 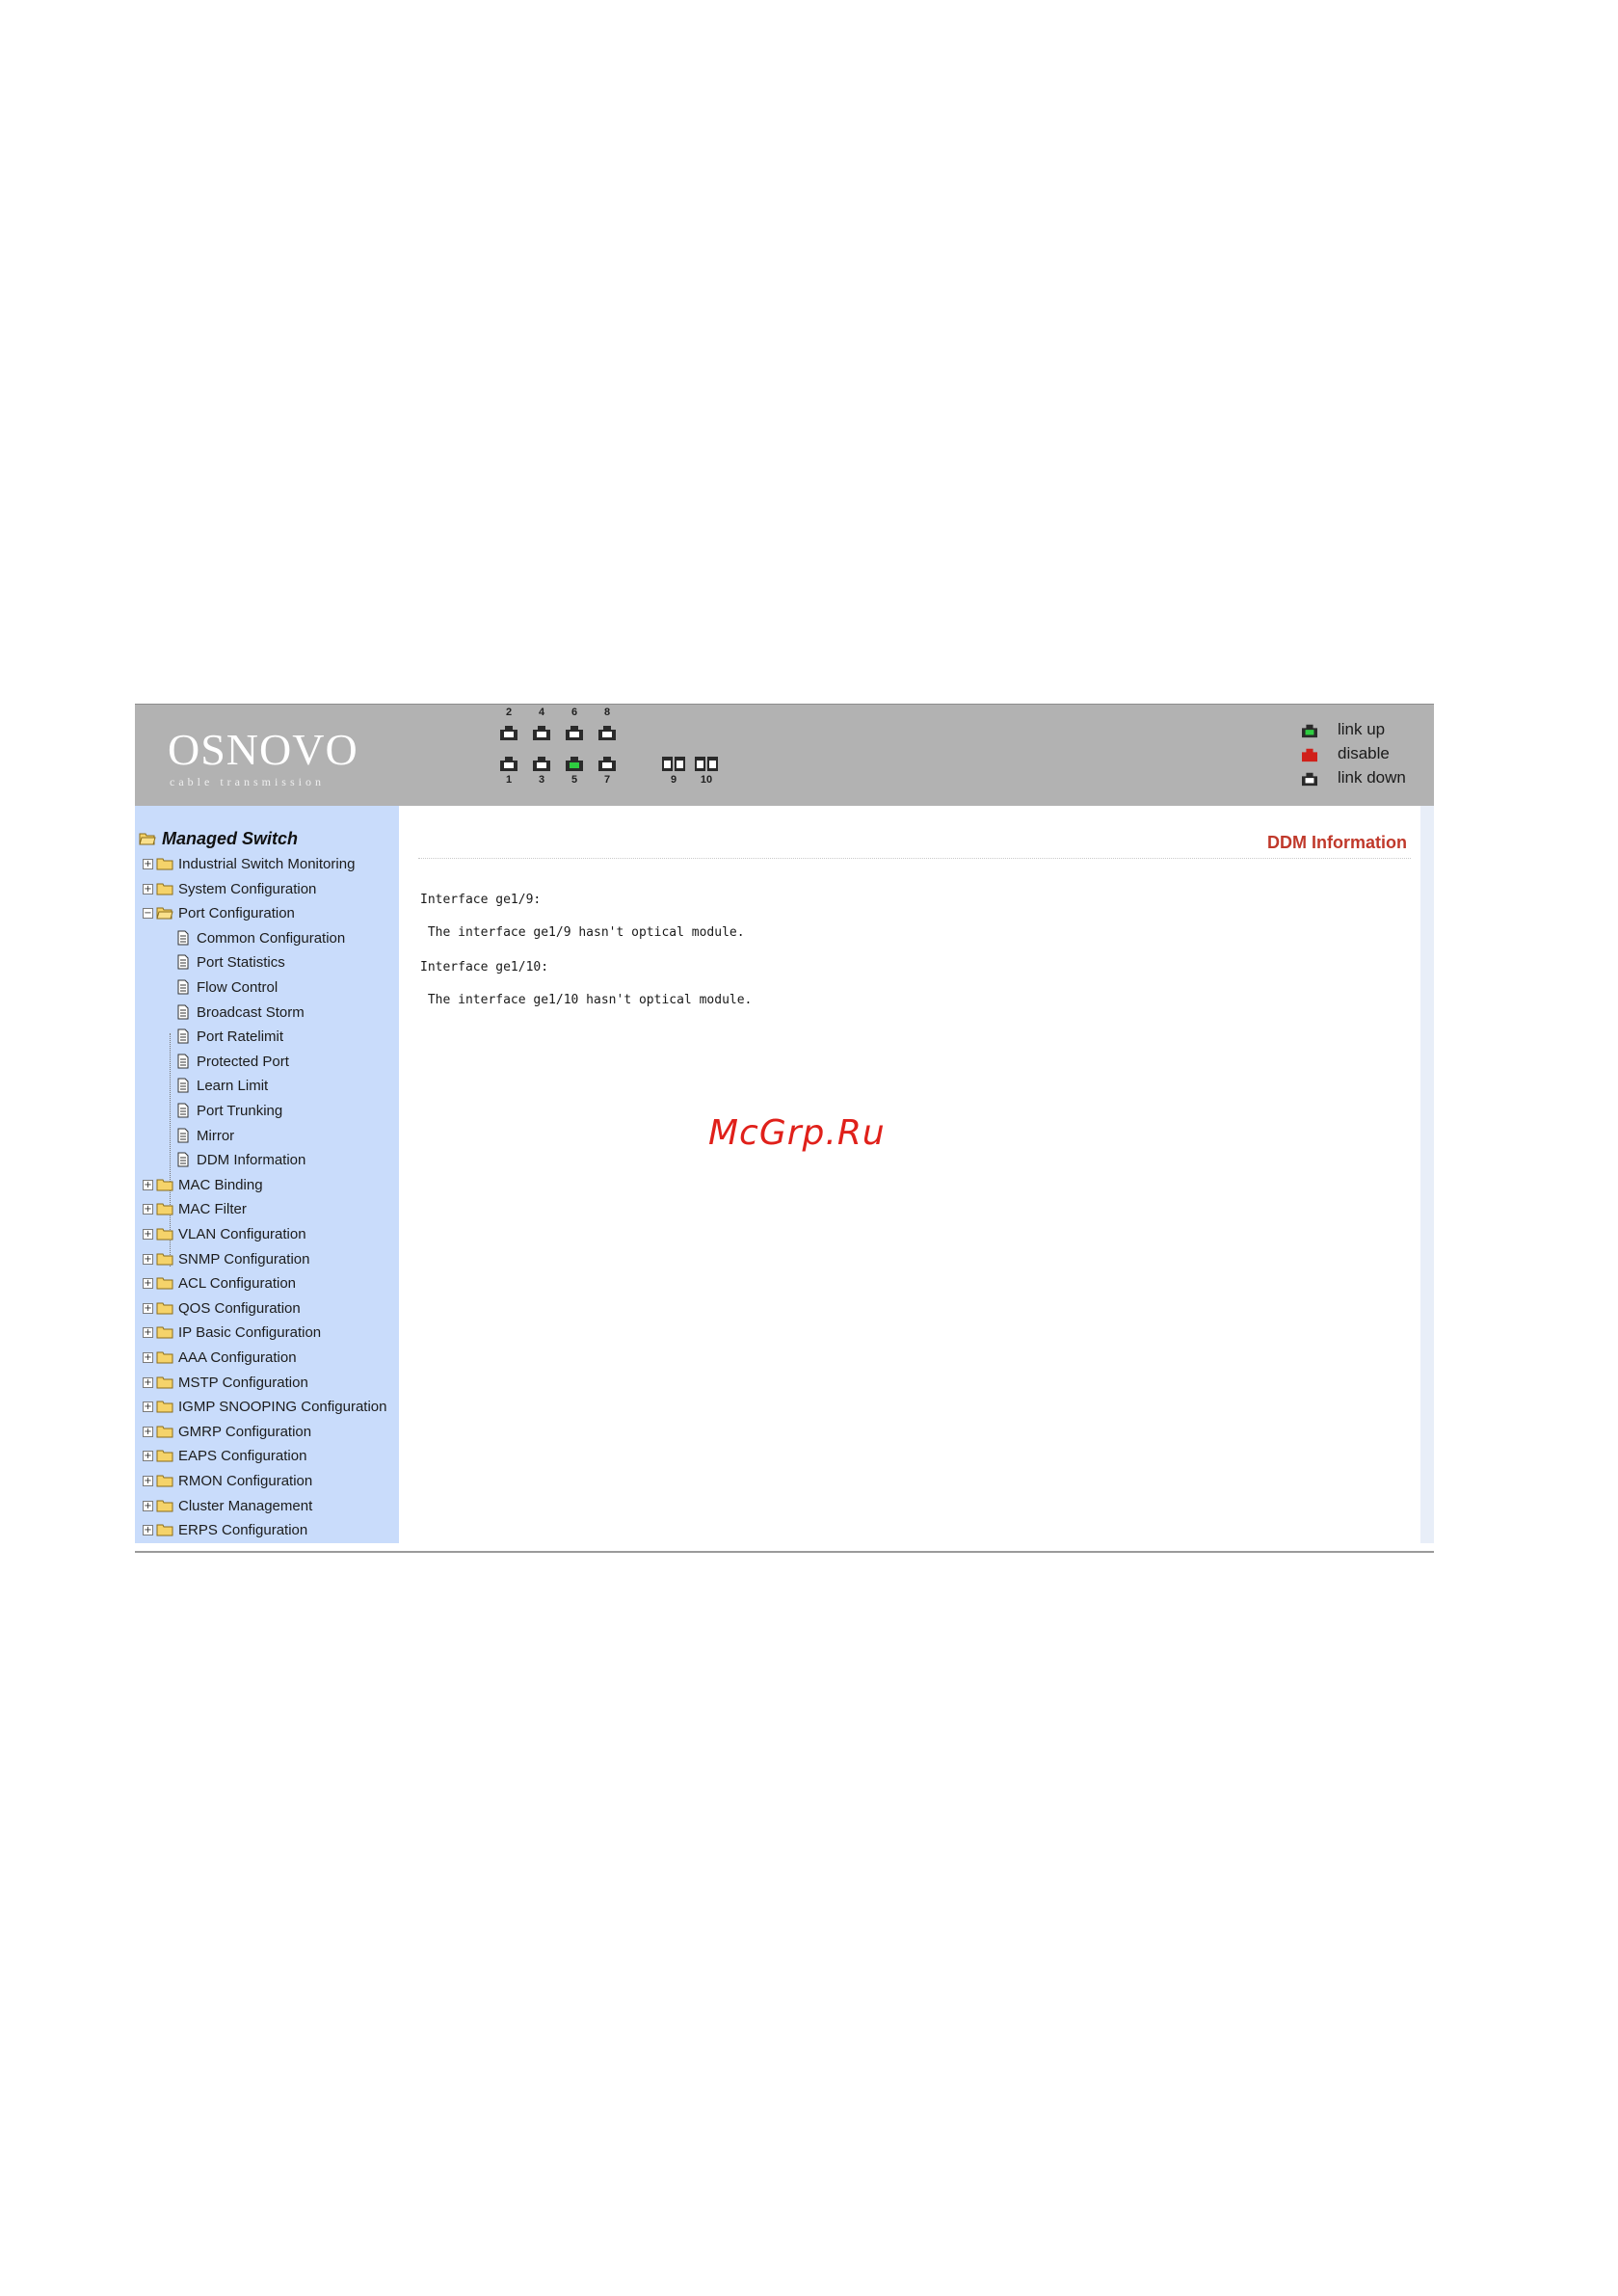 What do you see at coordinates (541, 712) in the screenshot?
I see `port-number: 4` at bounding box center [541, 712].